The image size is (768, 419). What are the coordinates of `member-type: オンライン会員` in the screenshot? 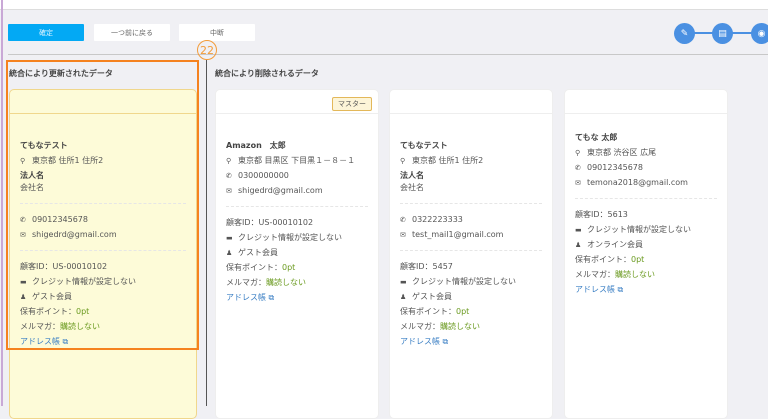 It's located at (615, 244).